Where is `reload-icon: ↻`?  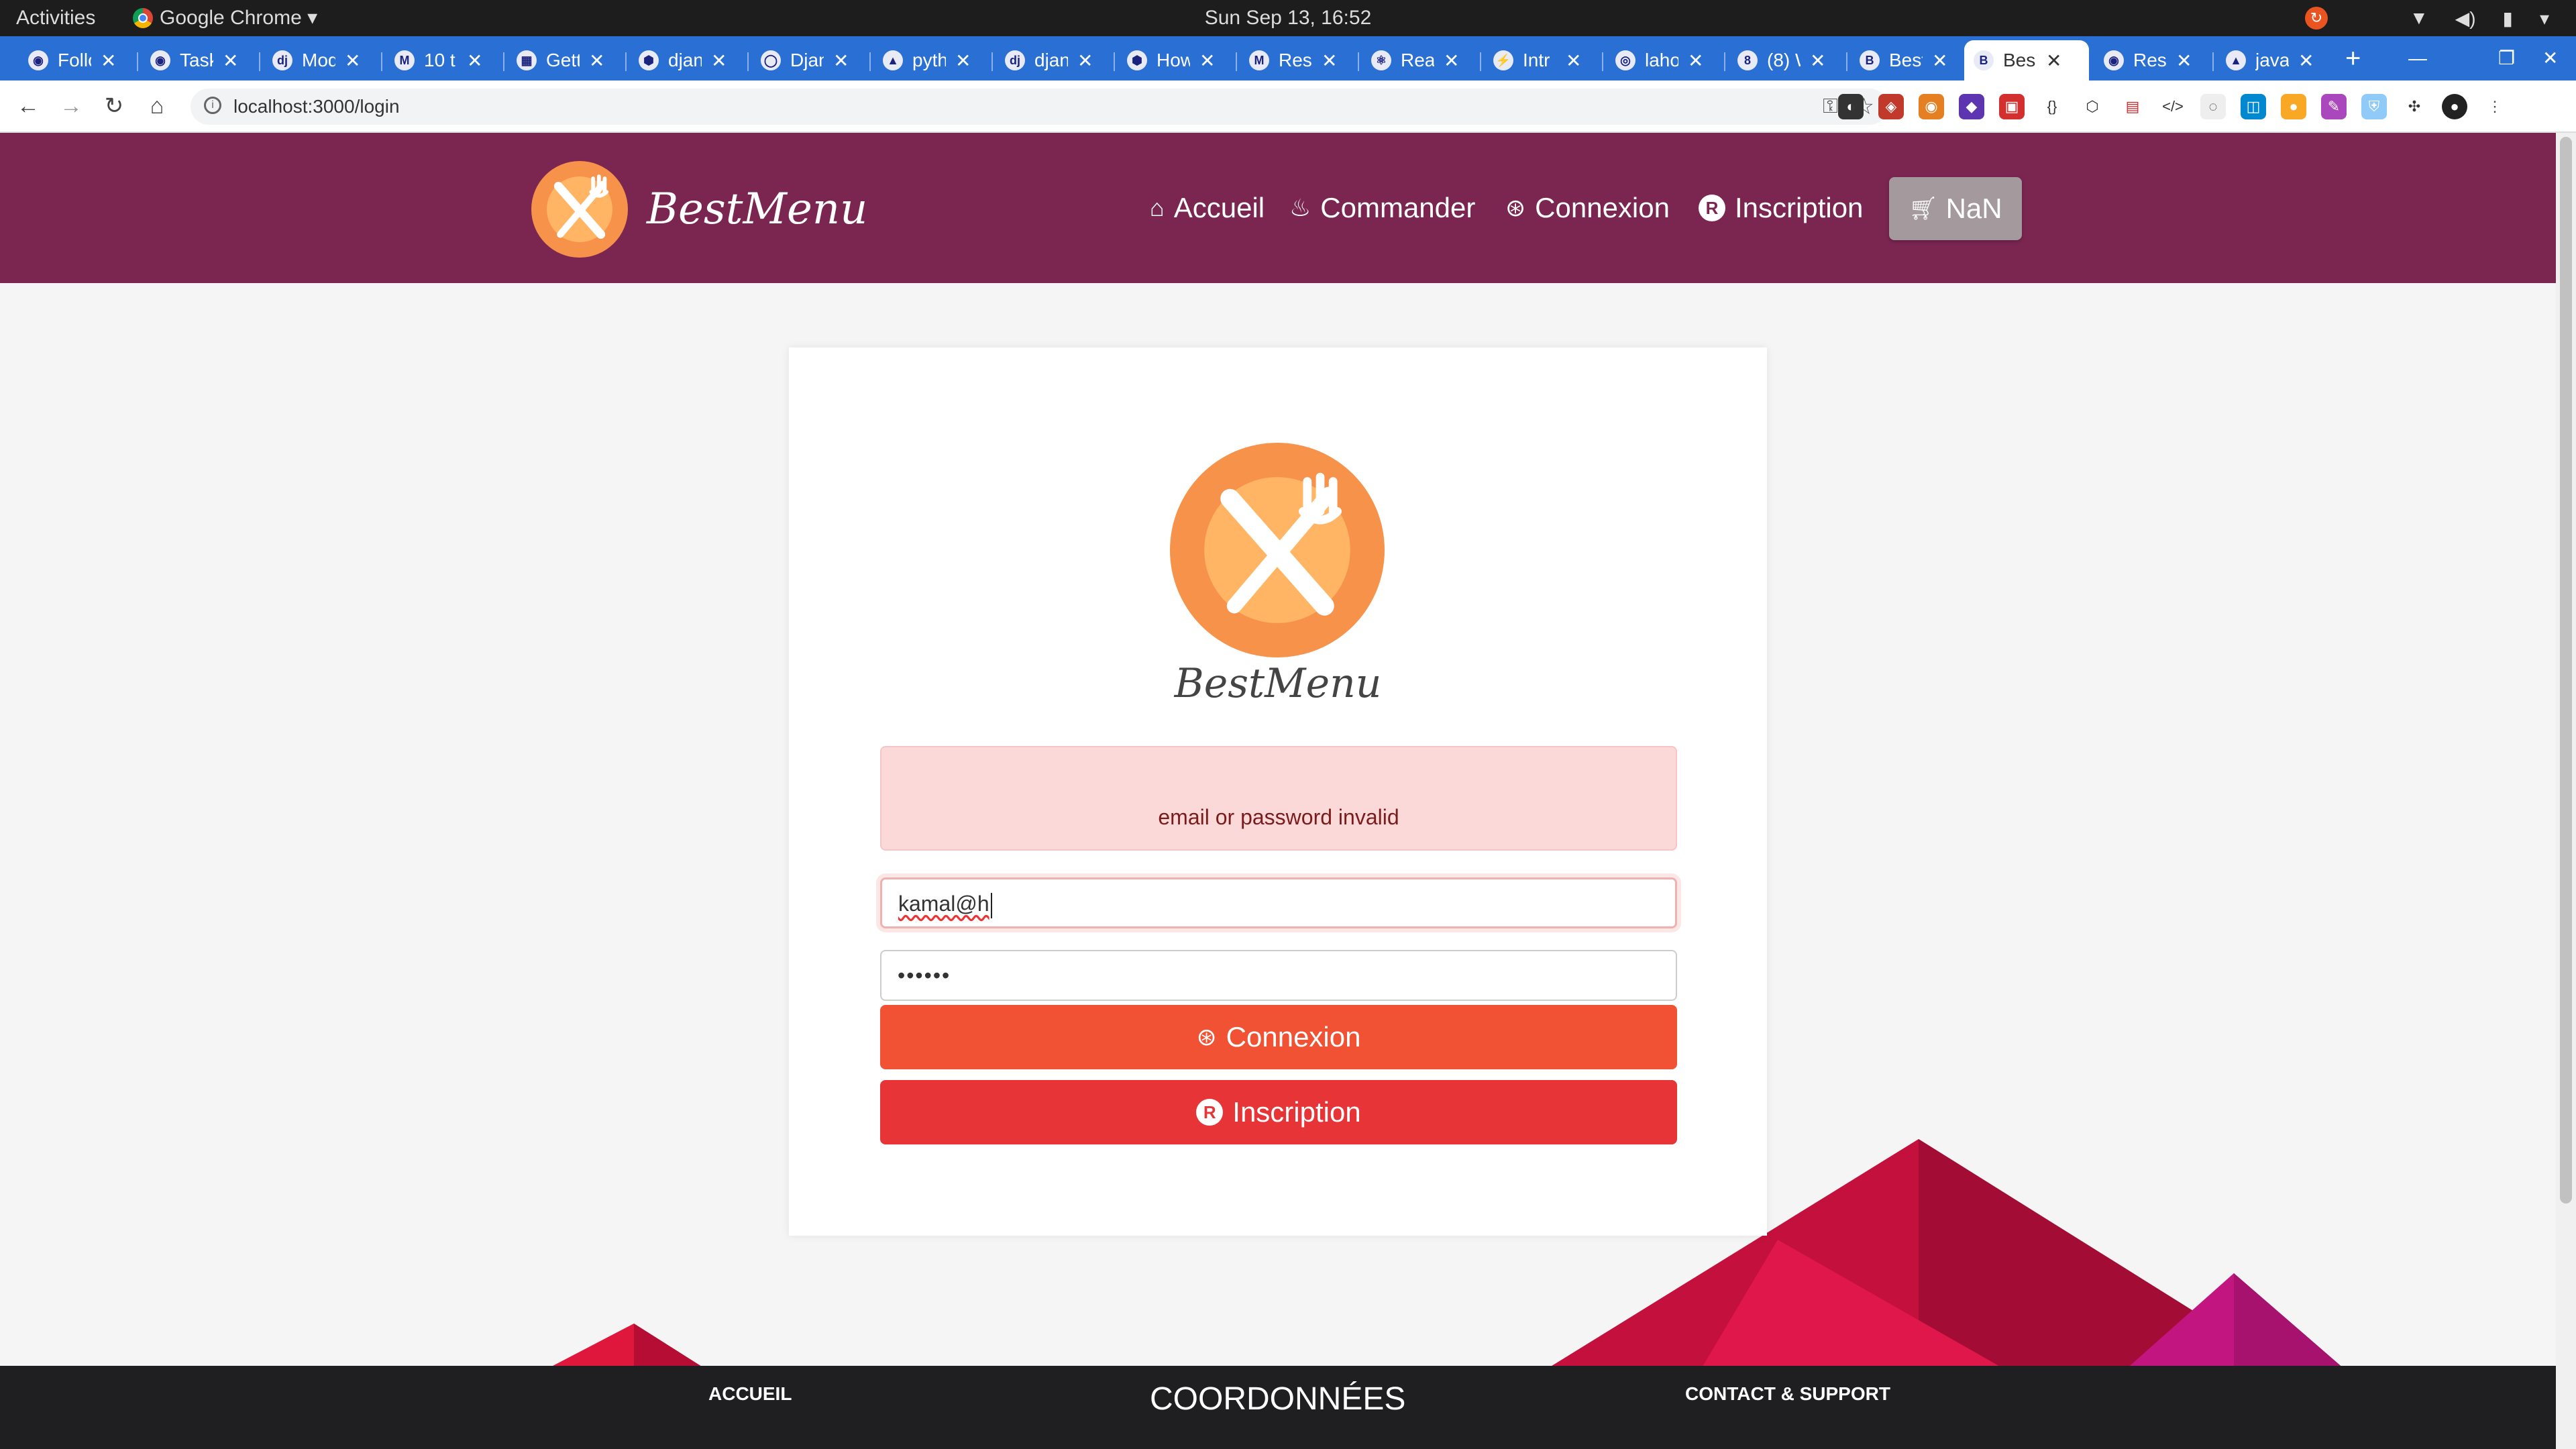
reload-icon: ↻ is located at coordinates (114, 106).